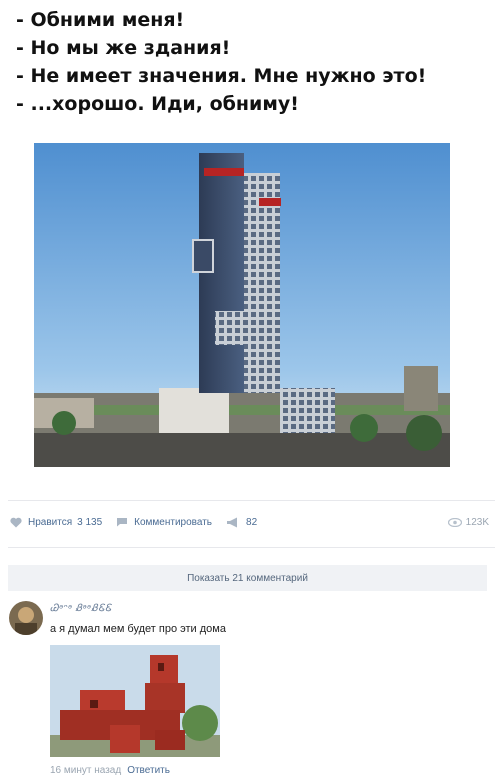 The image size is (503, 780). Describe the element at coordinates (85, 770) in the screenshot. I see `comment-time: 16 минут назад` at that location.